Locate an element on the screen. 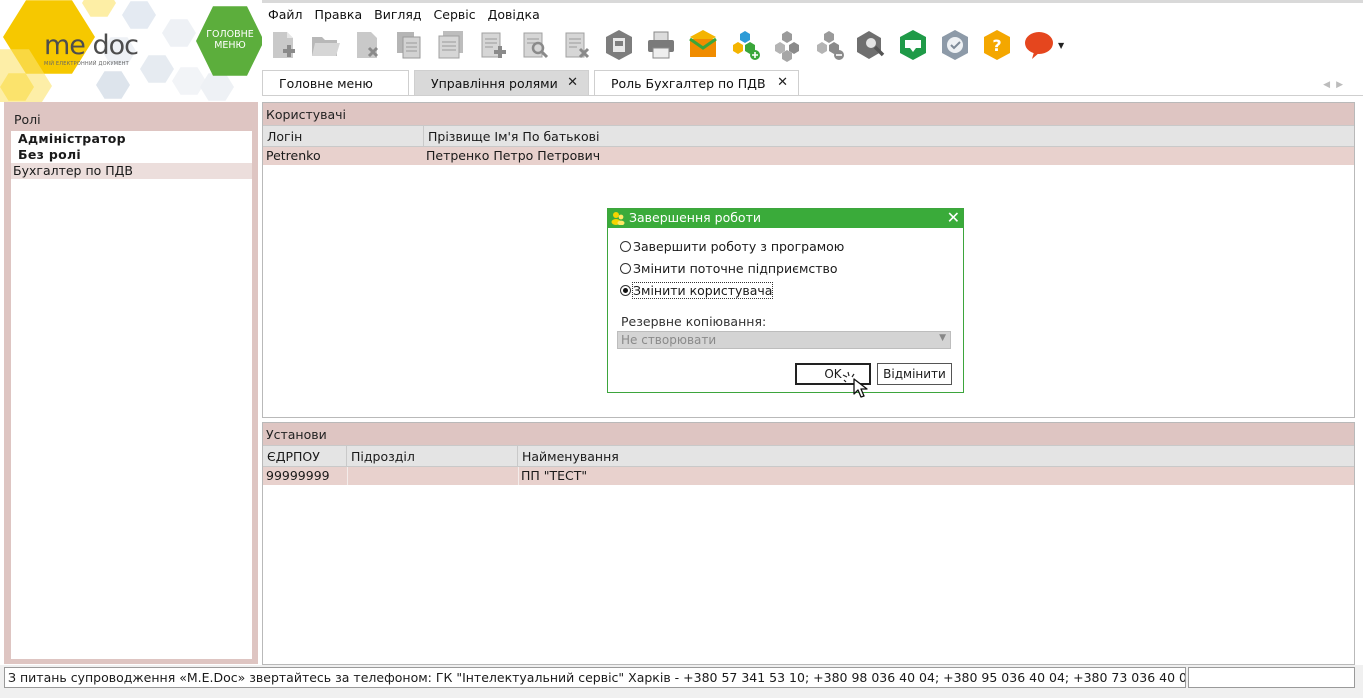 The height and width of the screenshot is (698, 1363). chat-bubble-icon is located at coordinates (1039, 45).